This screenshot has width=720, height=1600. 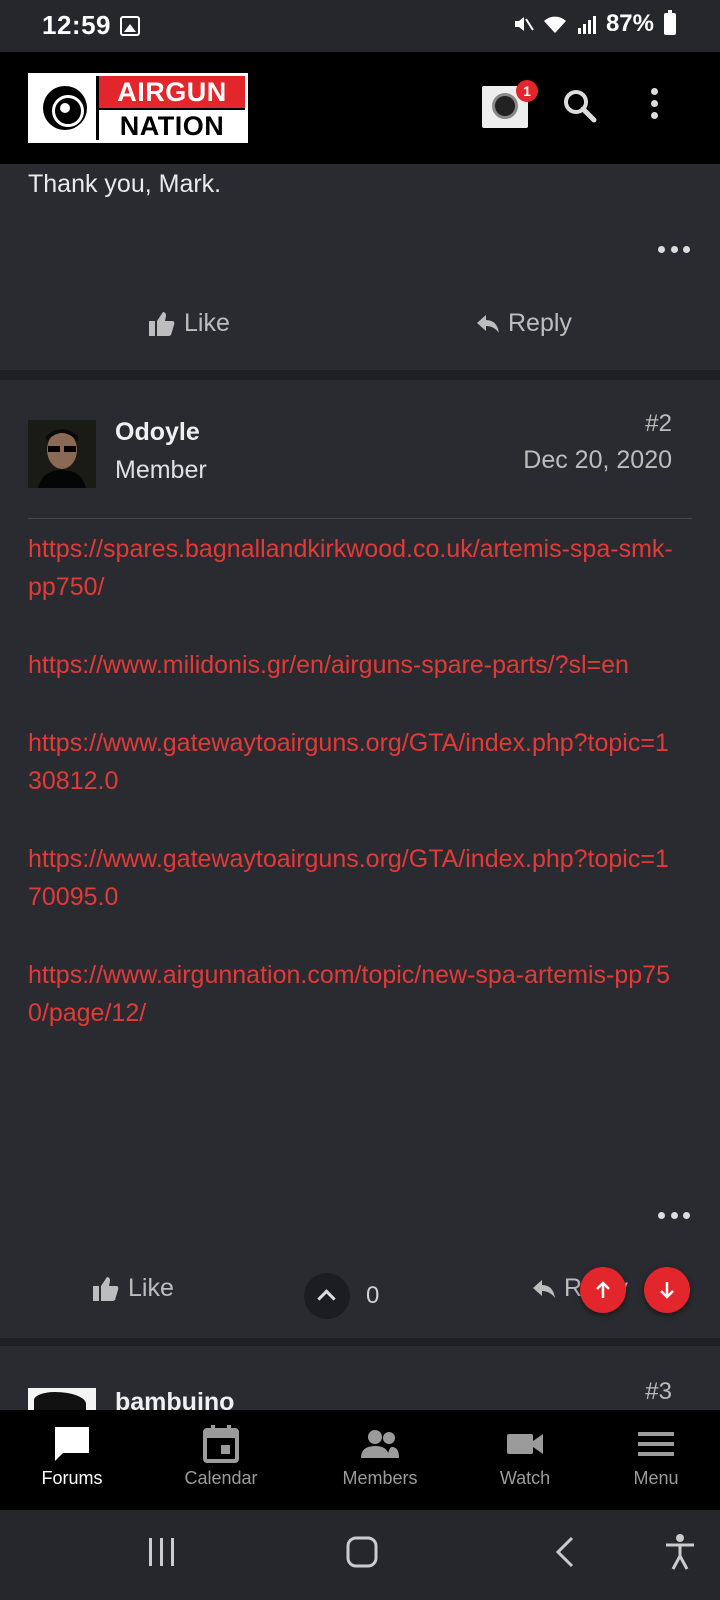 I want to click on username: bambuino, so click(x=174, y=1399).